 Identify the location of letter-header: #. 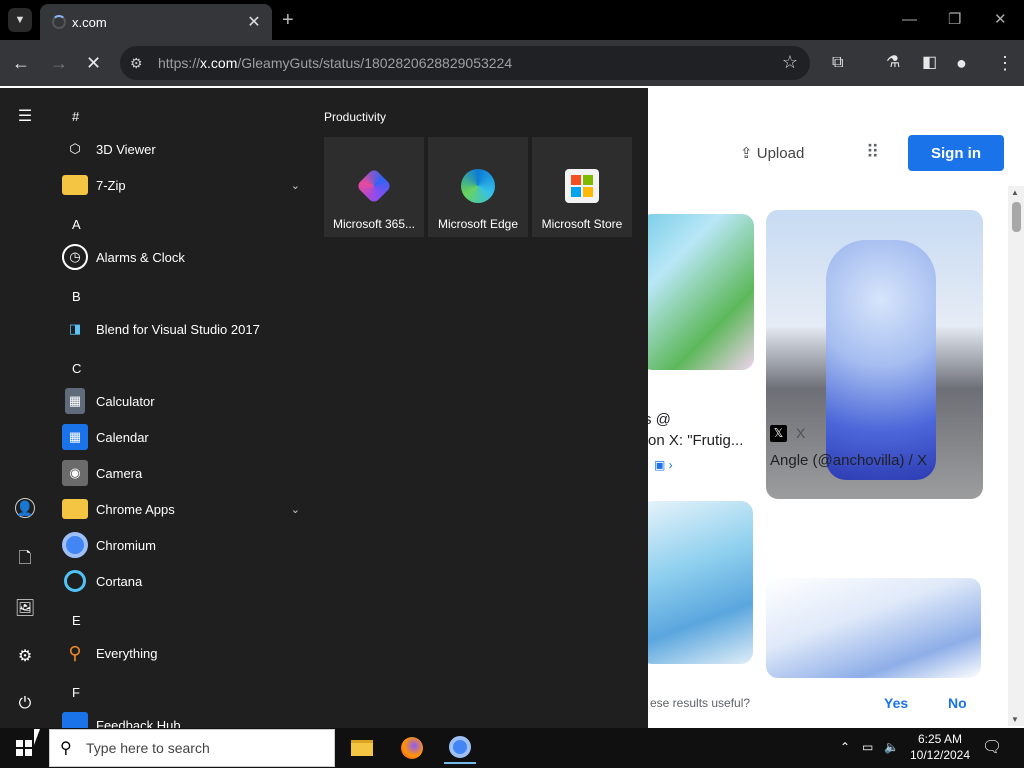
(75, 116).